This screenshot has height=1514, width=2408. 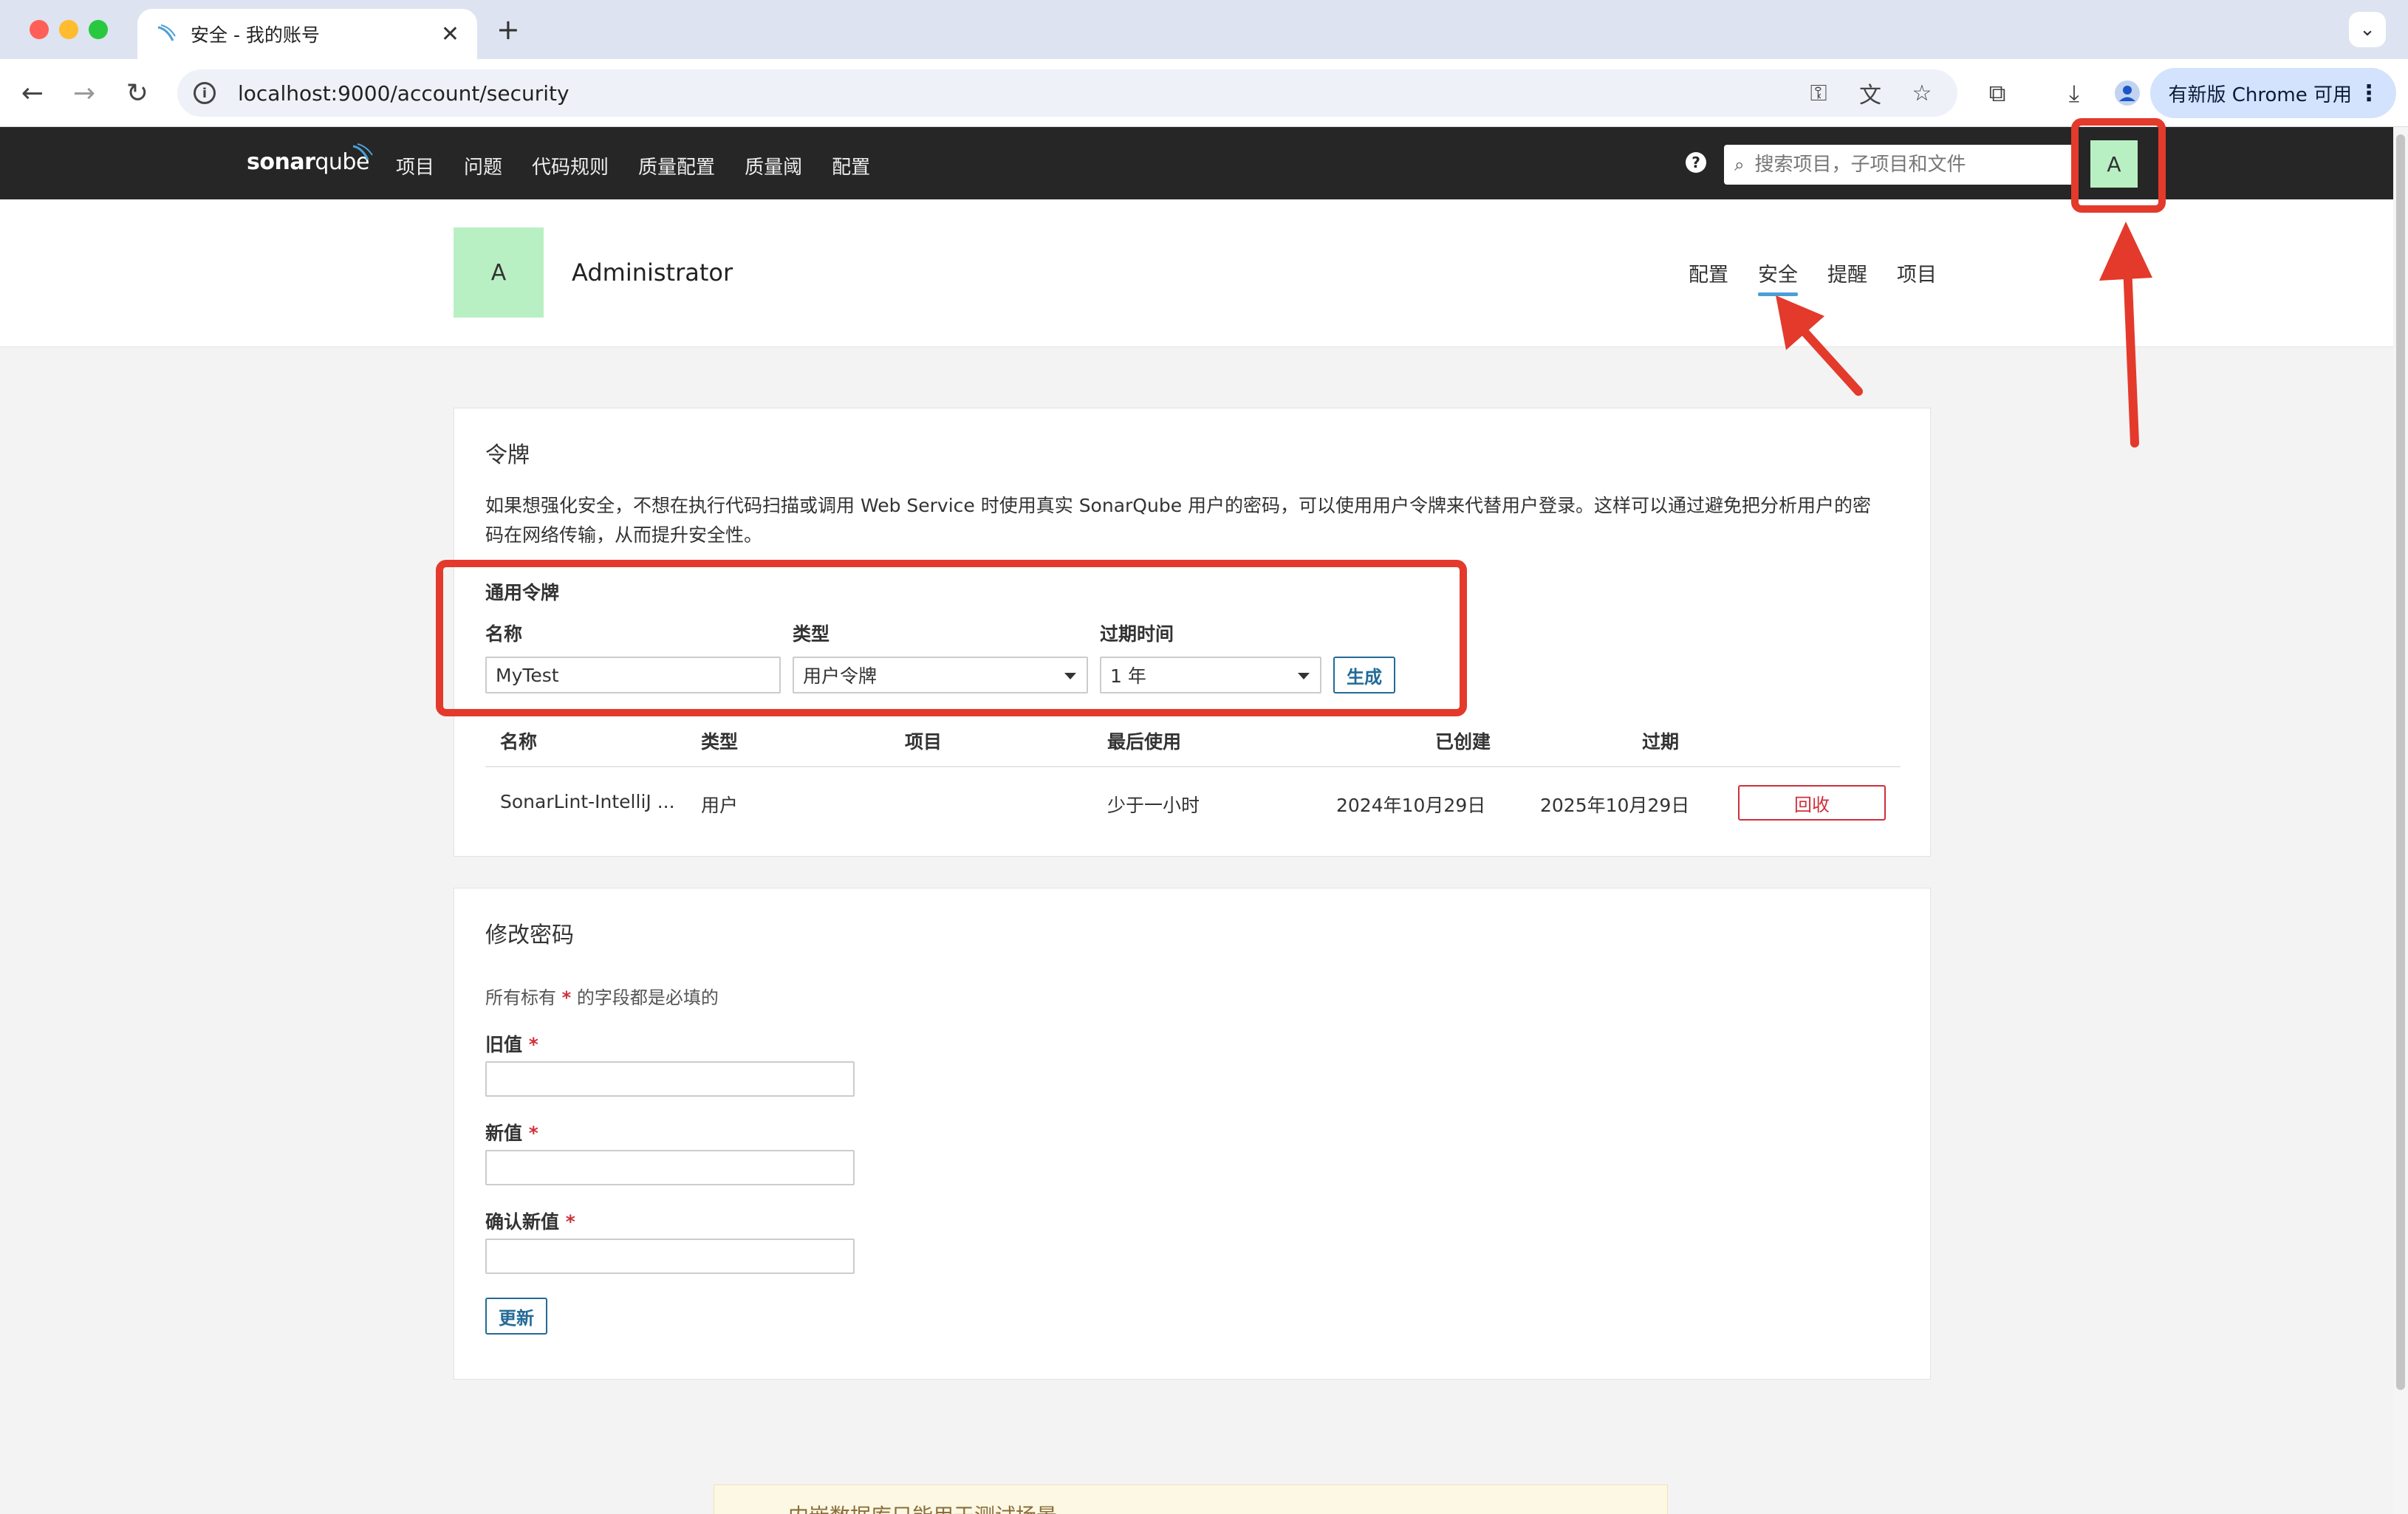 What do you see at coordinates (720, 742) in the screenshot?
I see `col-header-type: 类型` at bounding box center [720, 742].